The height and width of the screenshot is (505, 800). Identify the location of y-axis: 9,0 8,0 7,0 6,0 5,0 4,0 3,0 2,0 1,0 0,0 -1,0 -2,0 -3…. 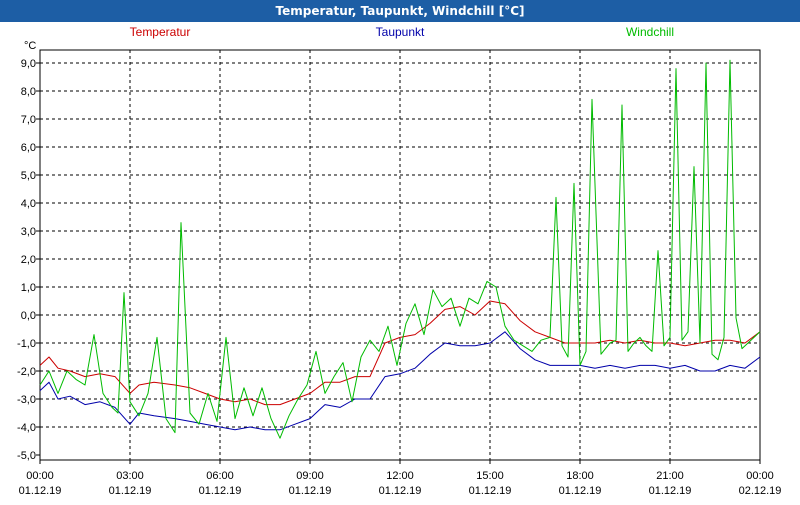
(28, 260).